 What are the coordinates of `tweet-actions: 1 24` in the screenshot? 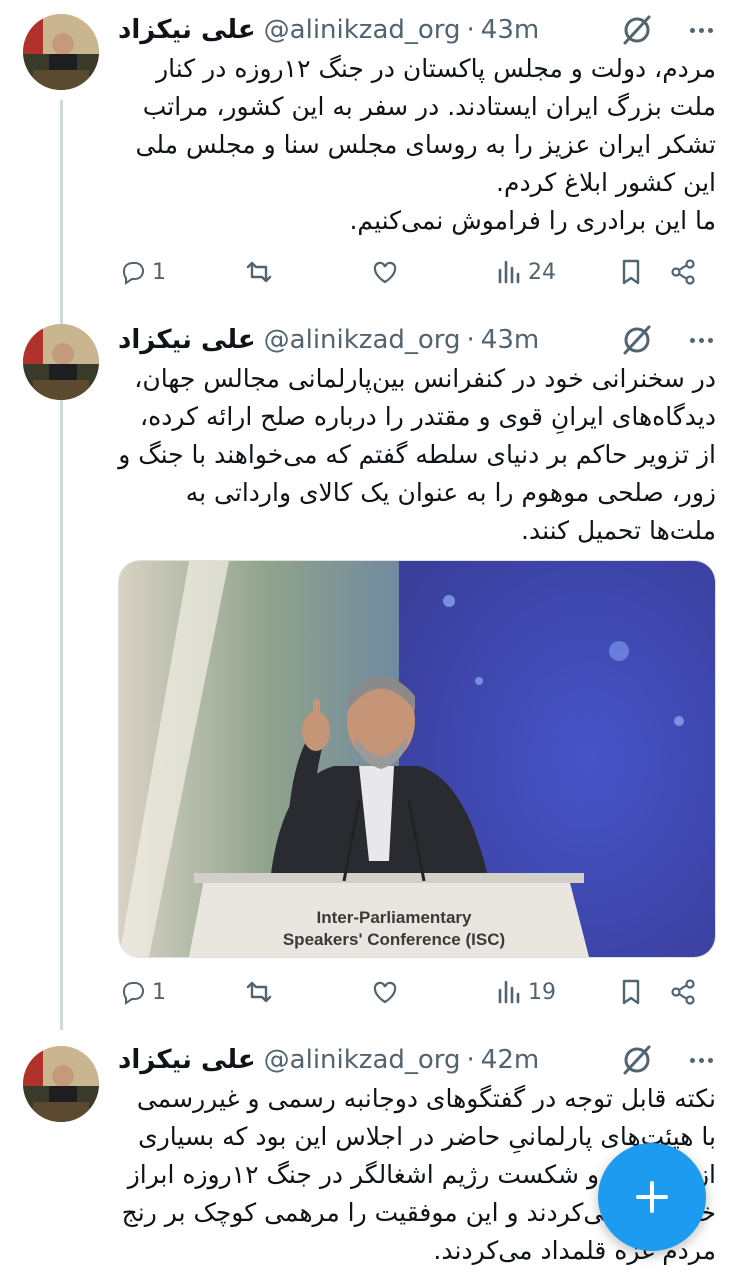 It's located at (412, 272).